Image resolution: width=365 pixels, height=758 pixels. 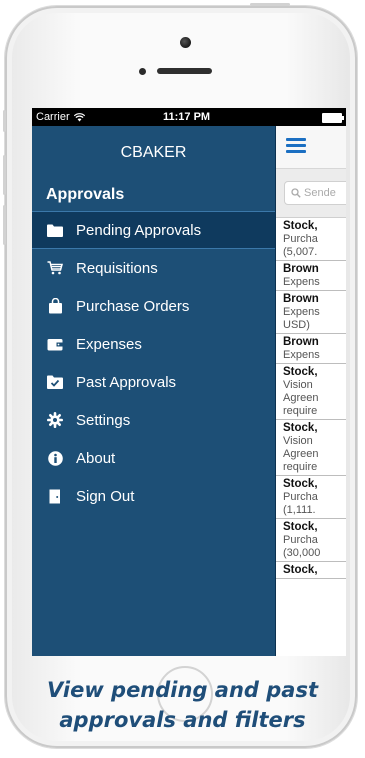 What do you see at coordinates (55, 458) in the screenshot?
I see `info-icon` at bounding box center [55, 458].